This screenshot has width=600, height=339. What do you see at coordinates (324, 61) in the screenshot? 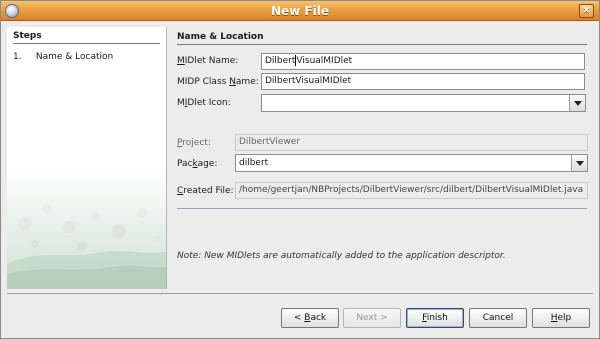
I see `midlet-name-value-after-caret: VisualMIDlet` at bounding box center [324, 61].